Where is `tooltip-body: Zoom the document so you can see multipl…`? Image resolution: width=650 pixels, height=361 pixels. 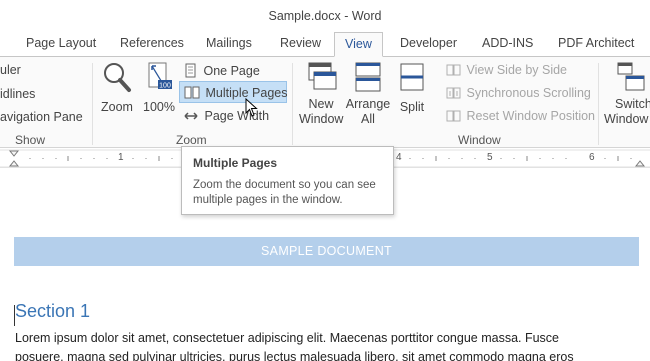 tooltip-body: Zoom the document so you can see multipl… is located at coordinates (284, 192).